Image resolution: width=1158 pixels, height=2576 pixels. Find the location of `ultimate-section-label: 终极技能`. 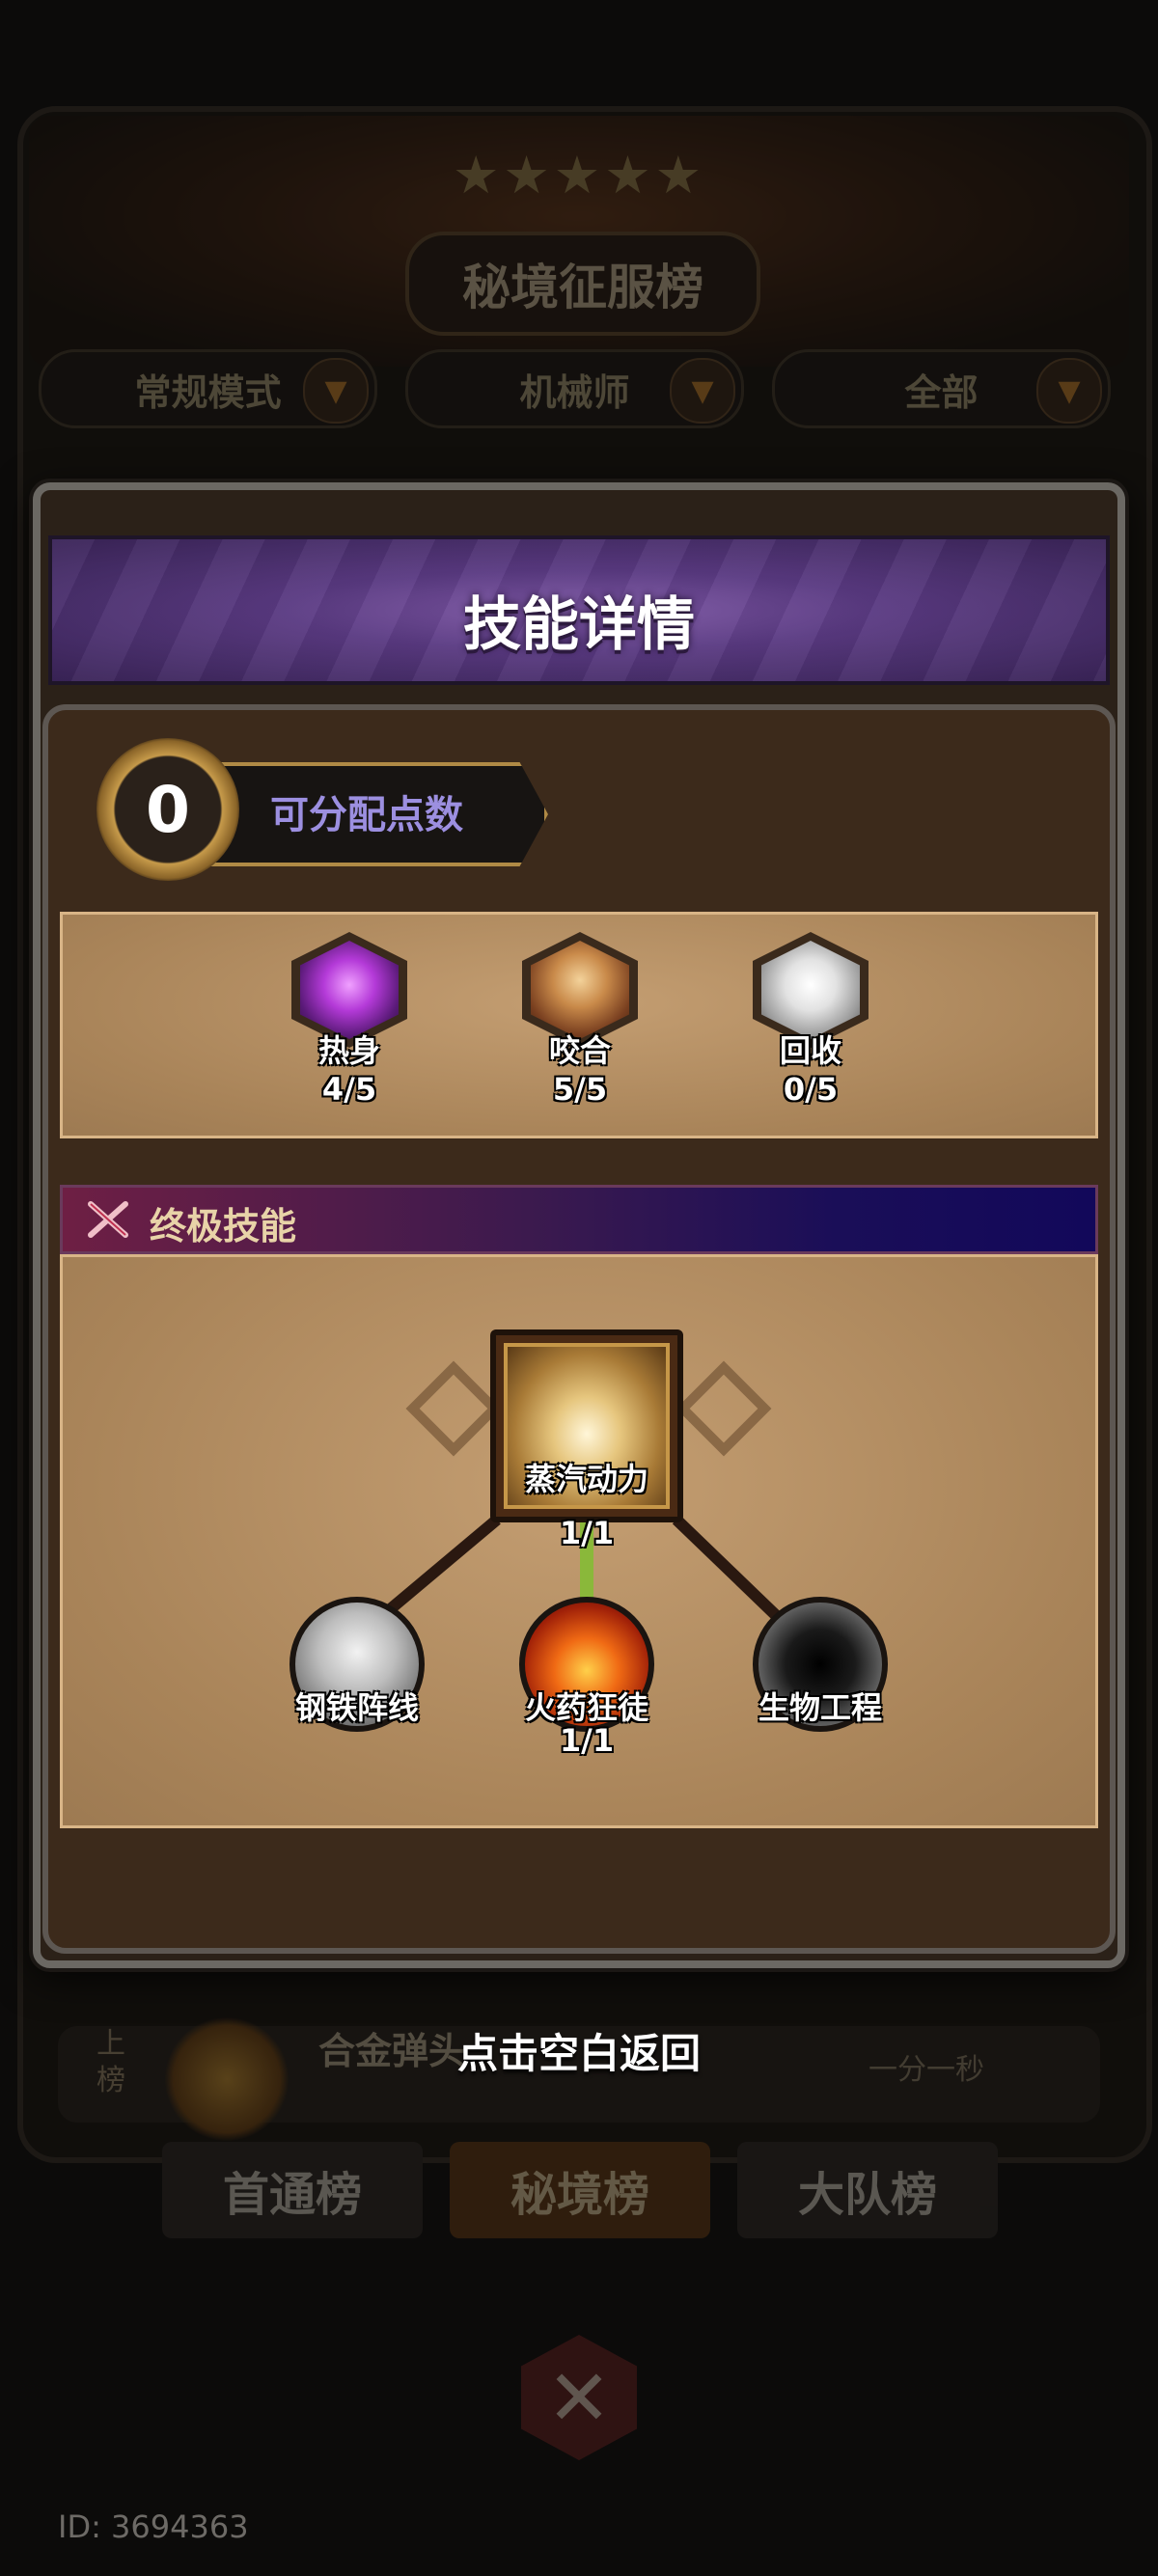

ultimate-section-label: 终极技能 is located at coordinates (223, 1226).